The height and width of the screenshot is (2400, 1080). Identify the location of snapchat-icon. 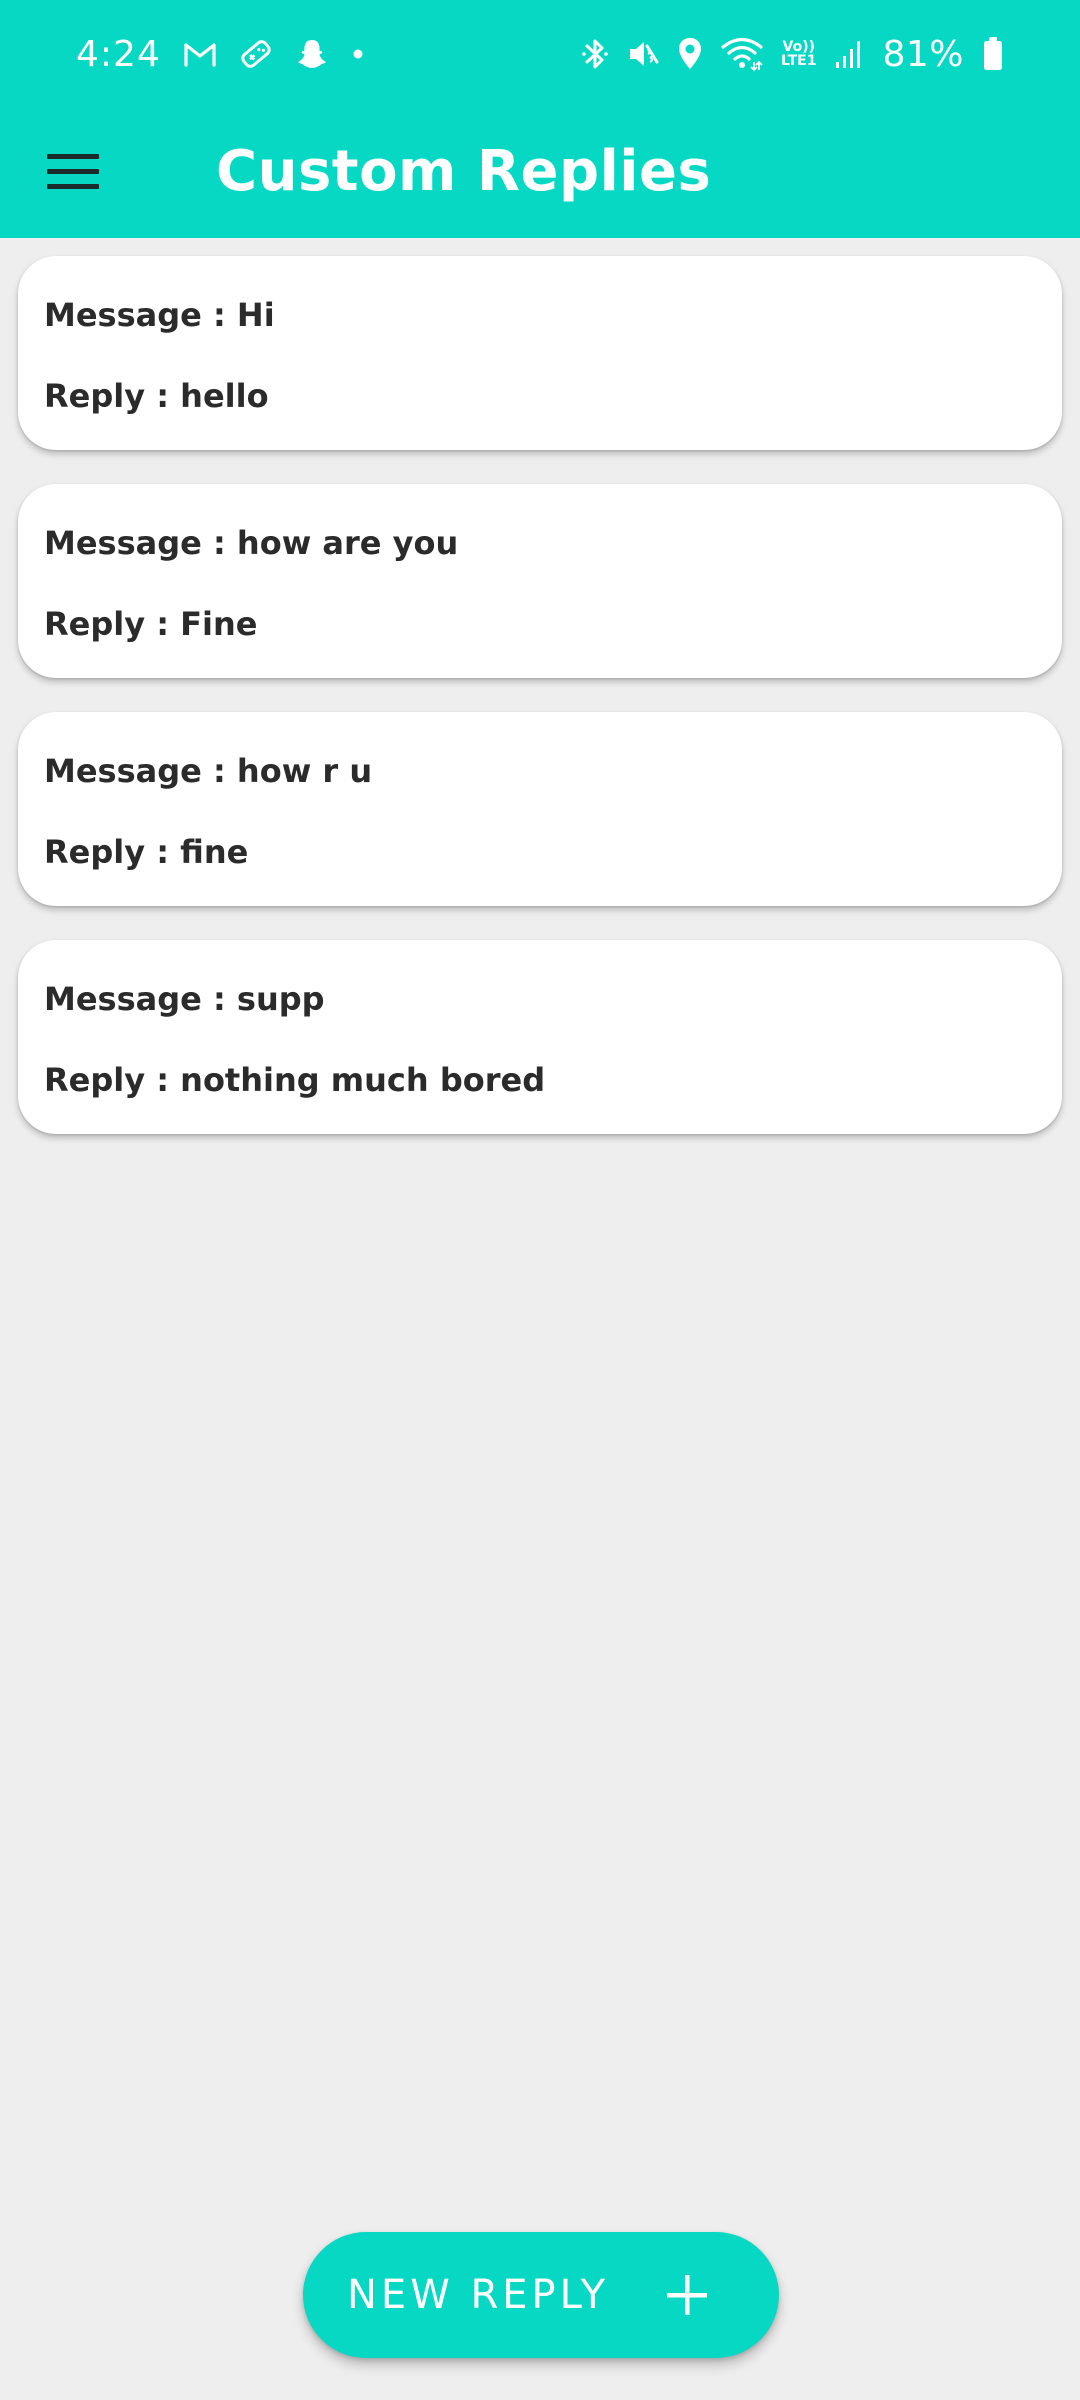
(312, 54).